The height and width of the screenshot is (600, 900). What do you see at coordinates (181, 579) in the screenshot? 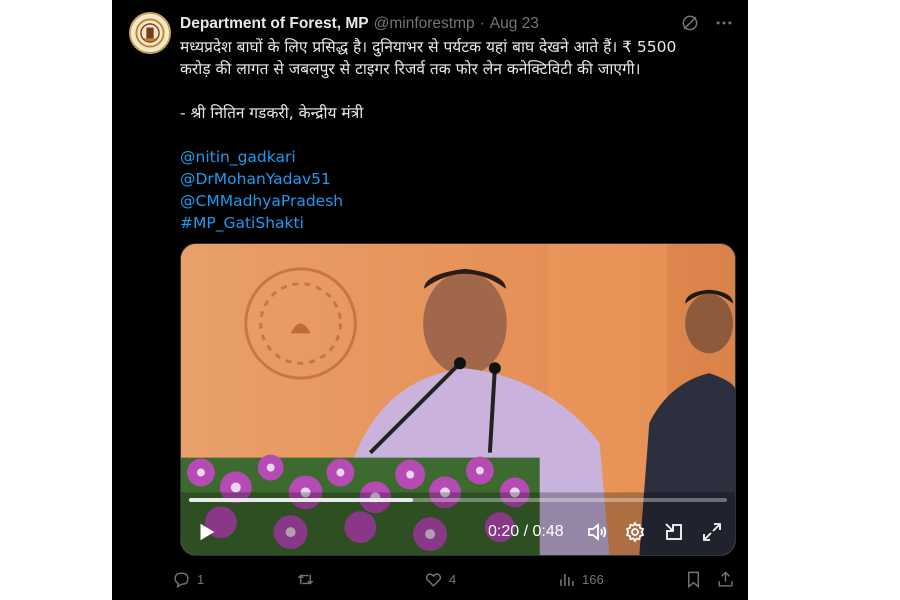
I see `reply-icon` at bounding box center [181, 579].